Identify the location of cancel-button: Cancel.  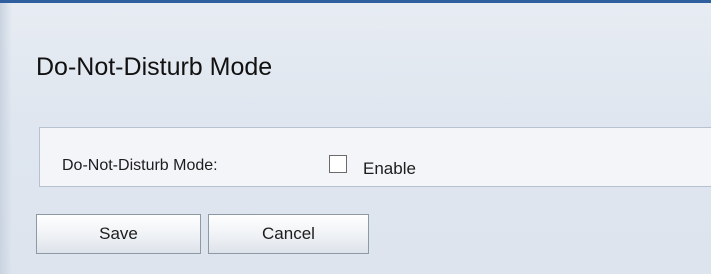
(288, 234).